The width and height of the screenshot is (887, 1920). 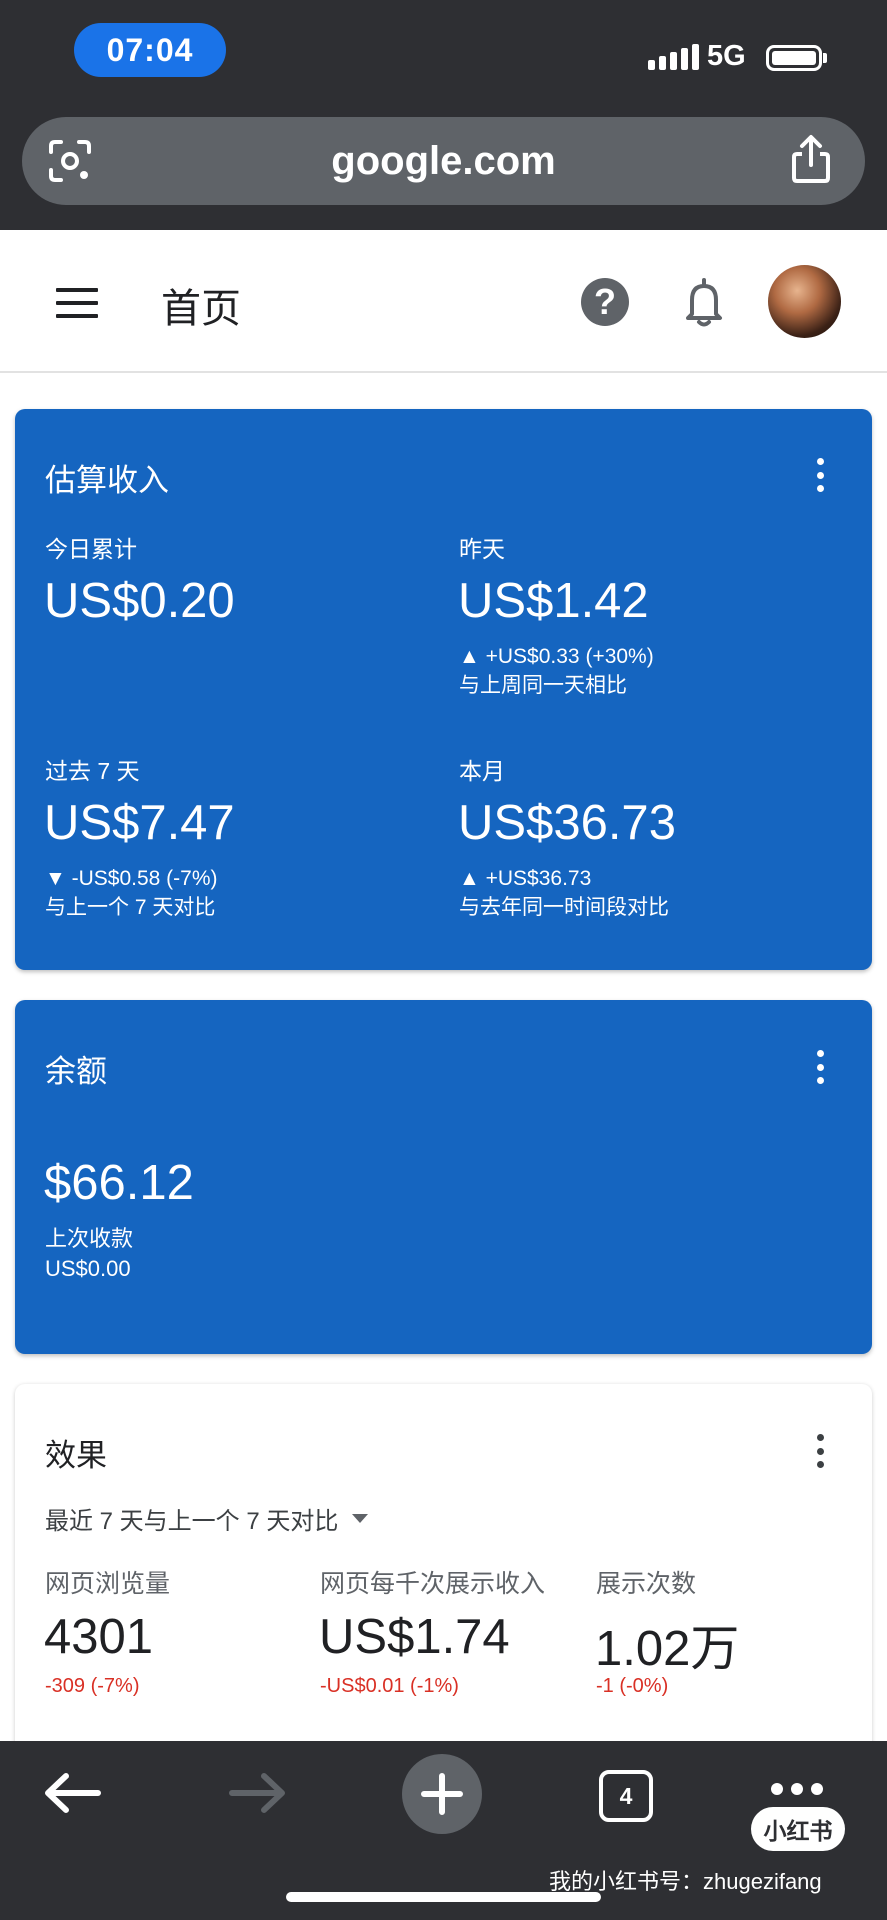 I want to click on metric-delta: -1 (-0%), so click(x=632, y=1686).